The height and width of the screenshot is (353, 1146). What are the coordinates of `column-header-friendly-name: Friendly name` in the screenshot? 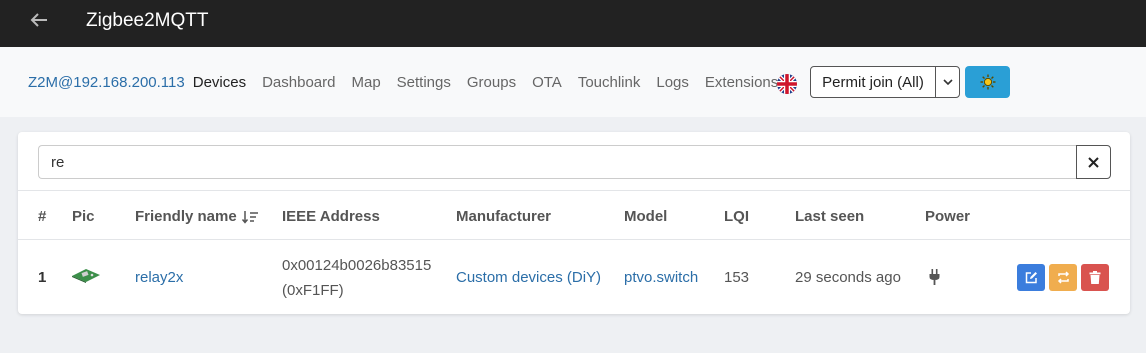 It's located at (197, 216).